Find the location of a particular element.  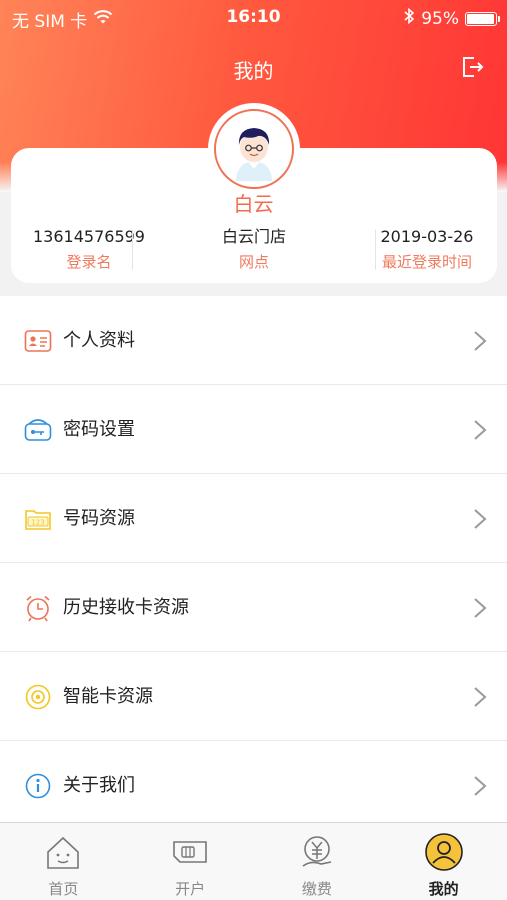

stat-value: 2019-03-26 is located at coordinates (427, 236).